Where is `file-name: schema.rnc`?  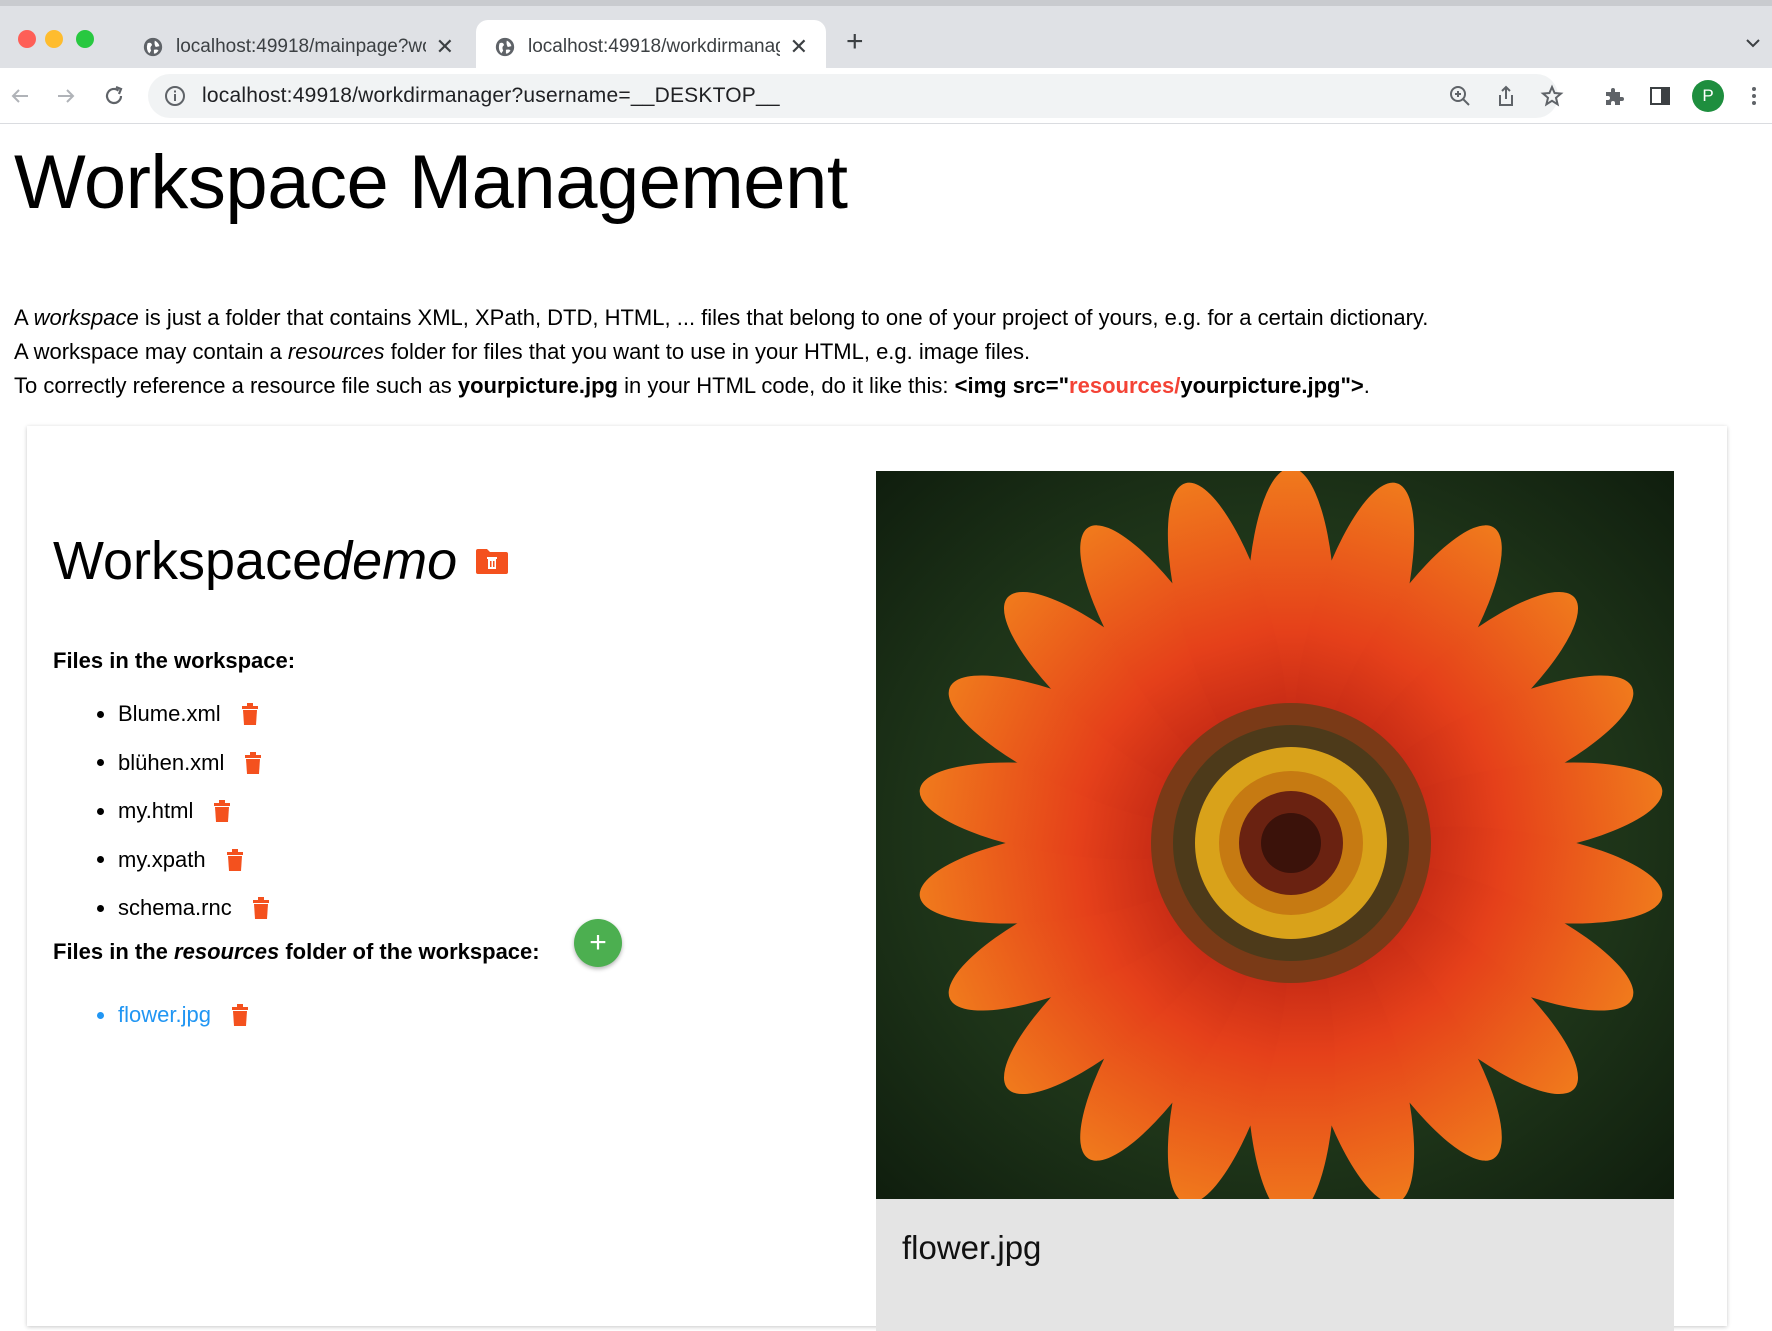
file-name: schema.rnc is located at coordinates (175, 908).